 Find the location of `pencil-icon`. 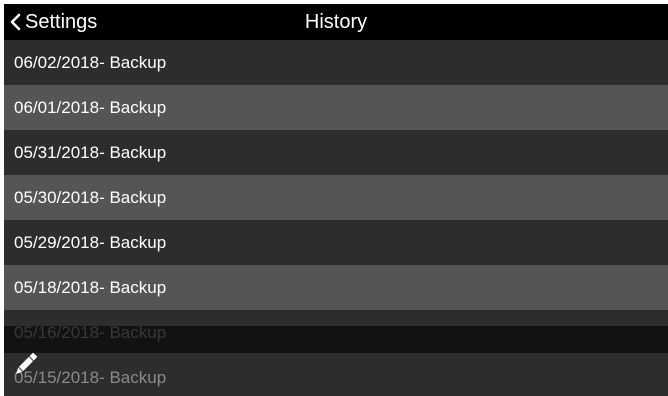

pencil-icon is located at coordinates (27, 363).